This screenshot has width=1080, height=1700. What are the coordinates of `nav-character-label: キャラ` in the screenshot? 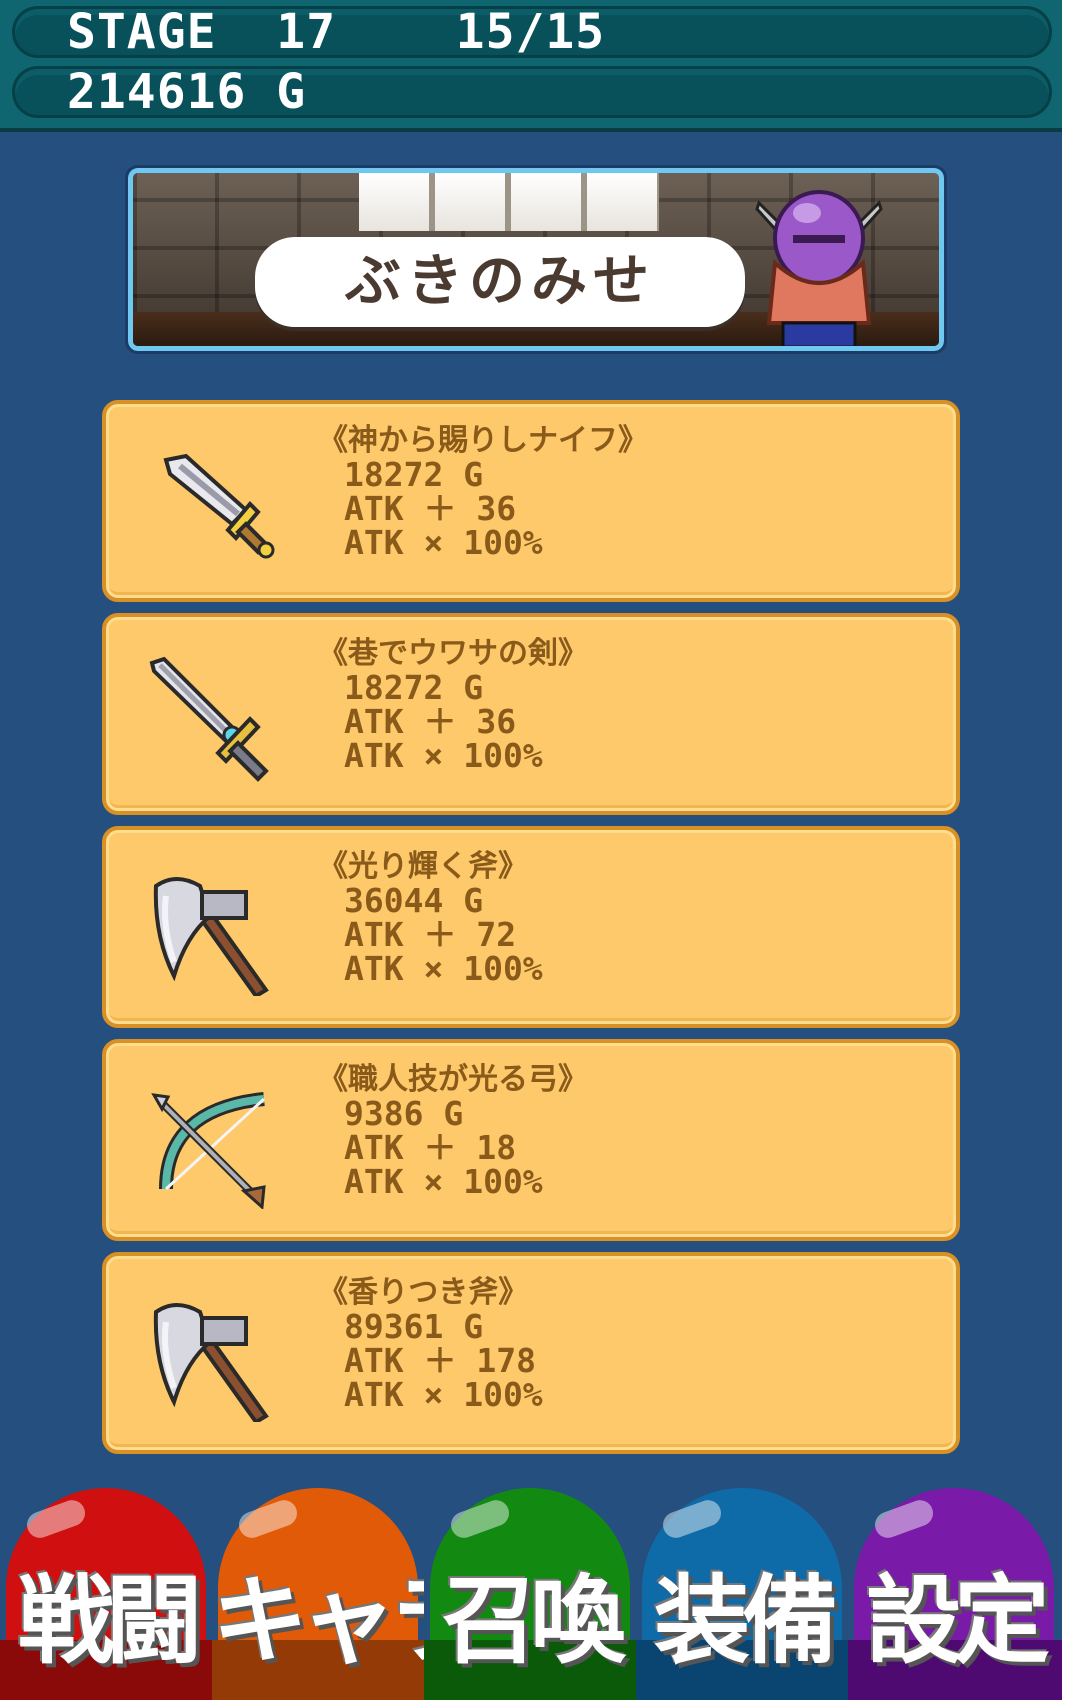 It's located at (318, 1621).